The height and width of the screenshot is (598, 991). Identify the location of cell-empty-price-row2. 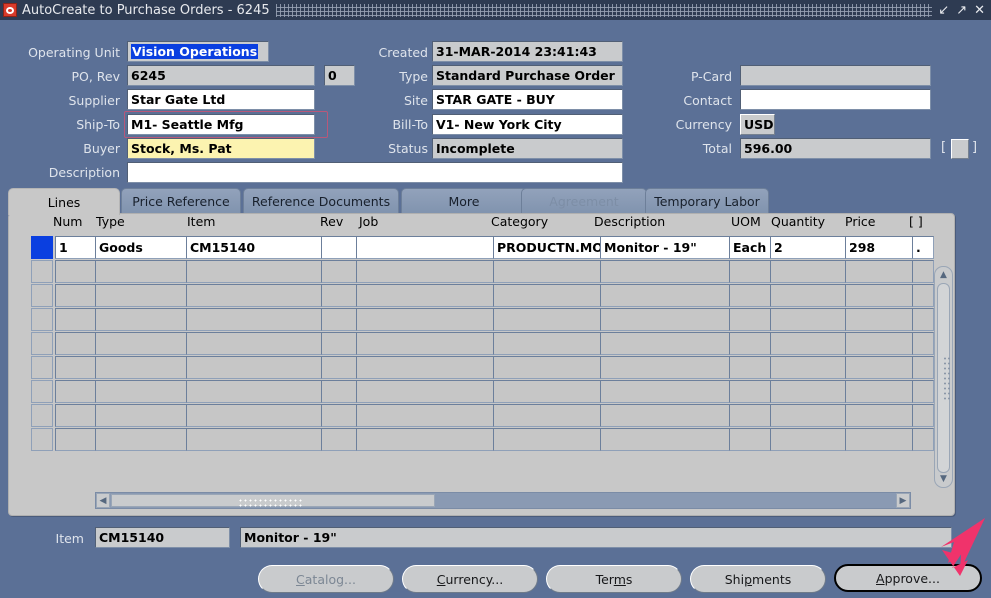
(879, 271).